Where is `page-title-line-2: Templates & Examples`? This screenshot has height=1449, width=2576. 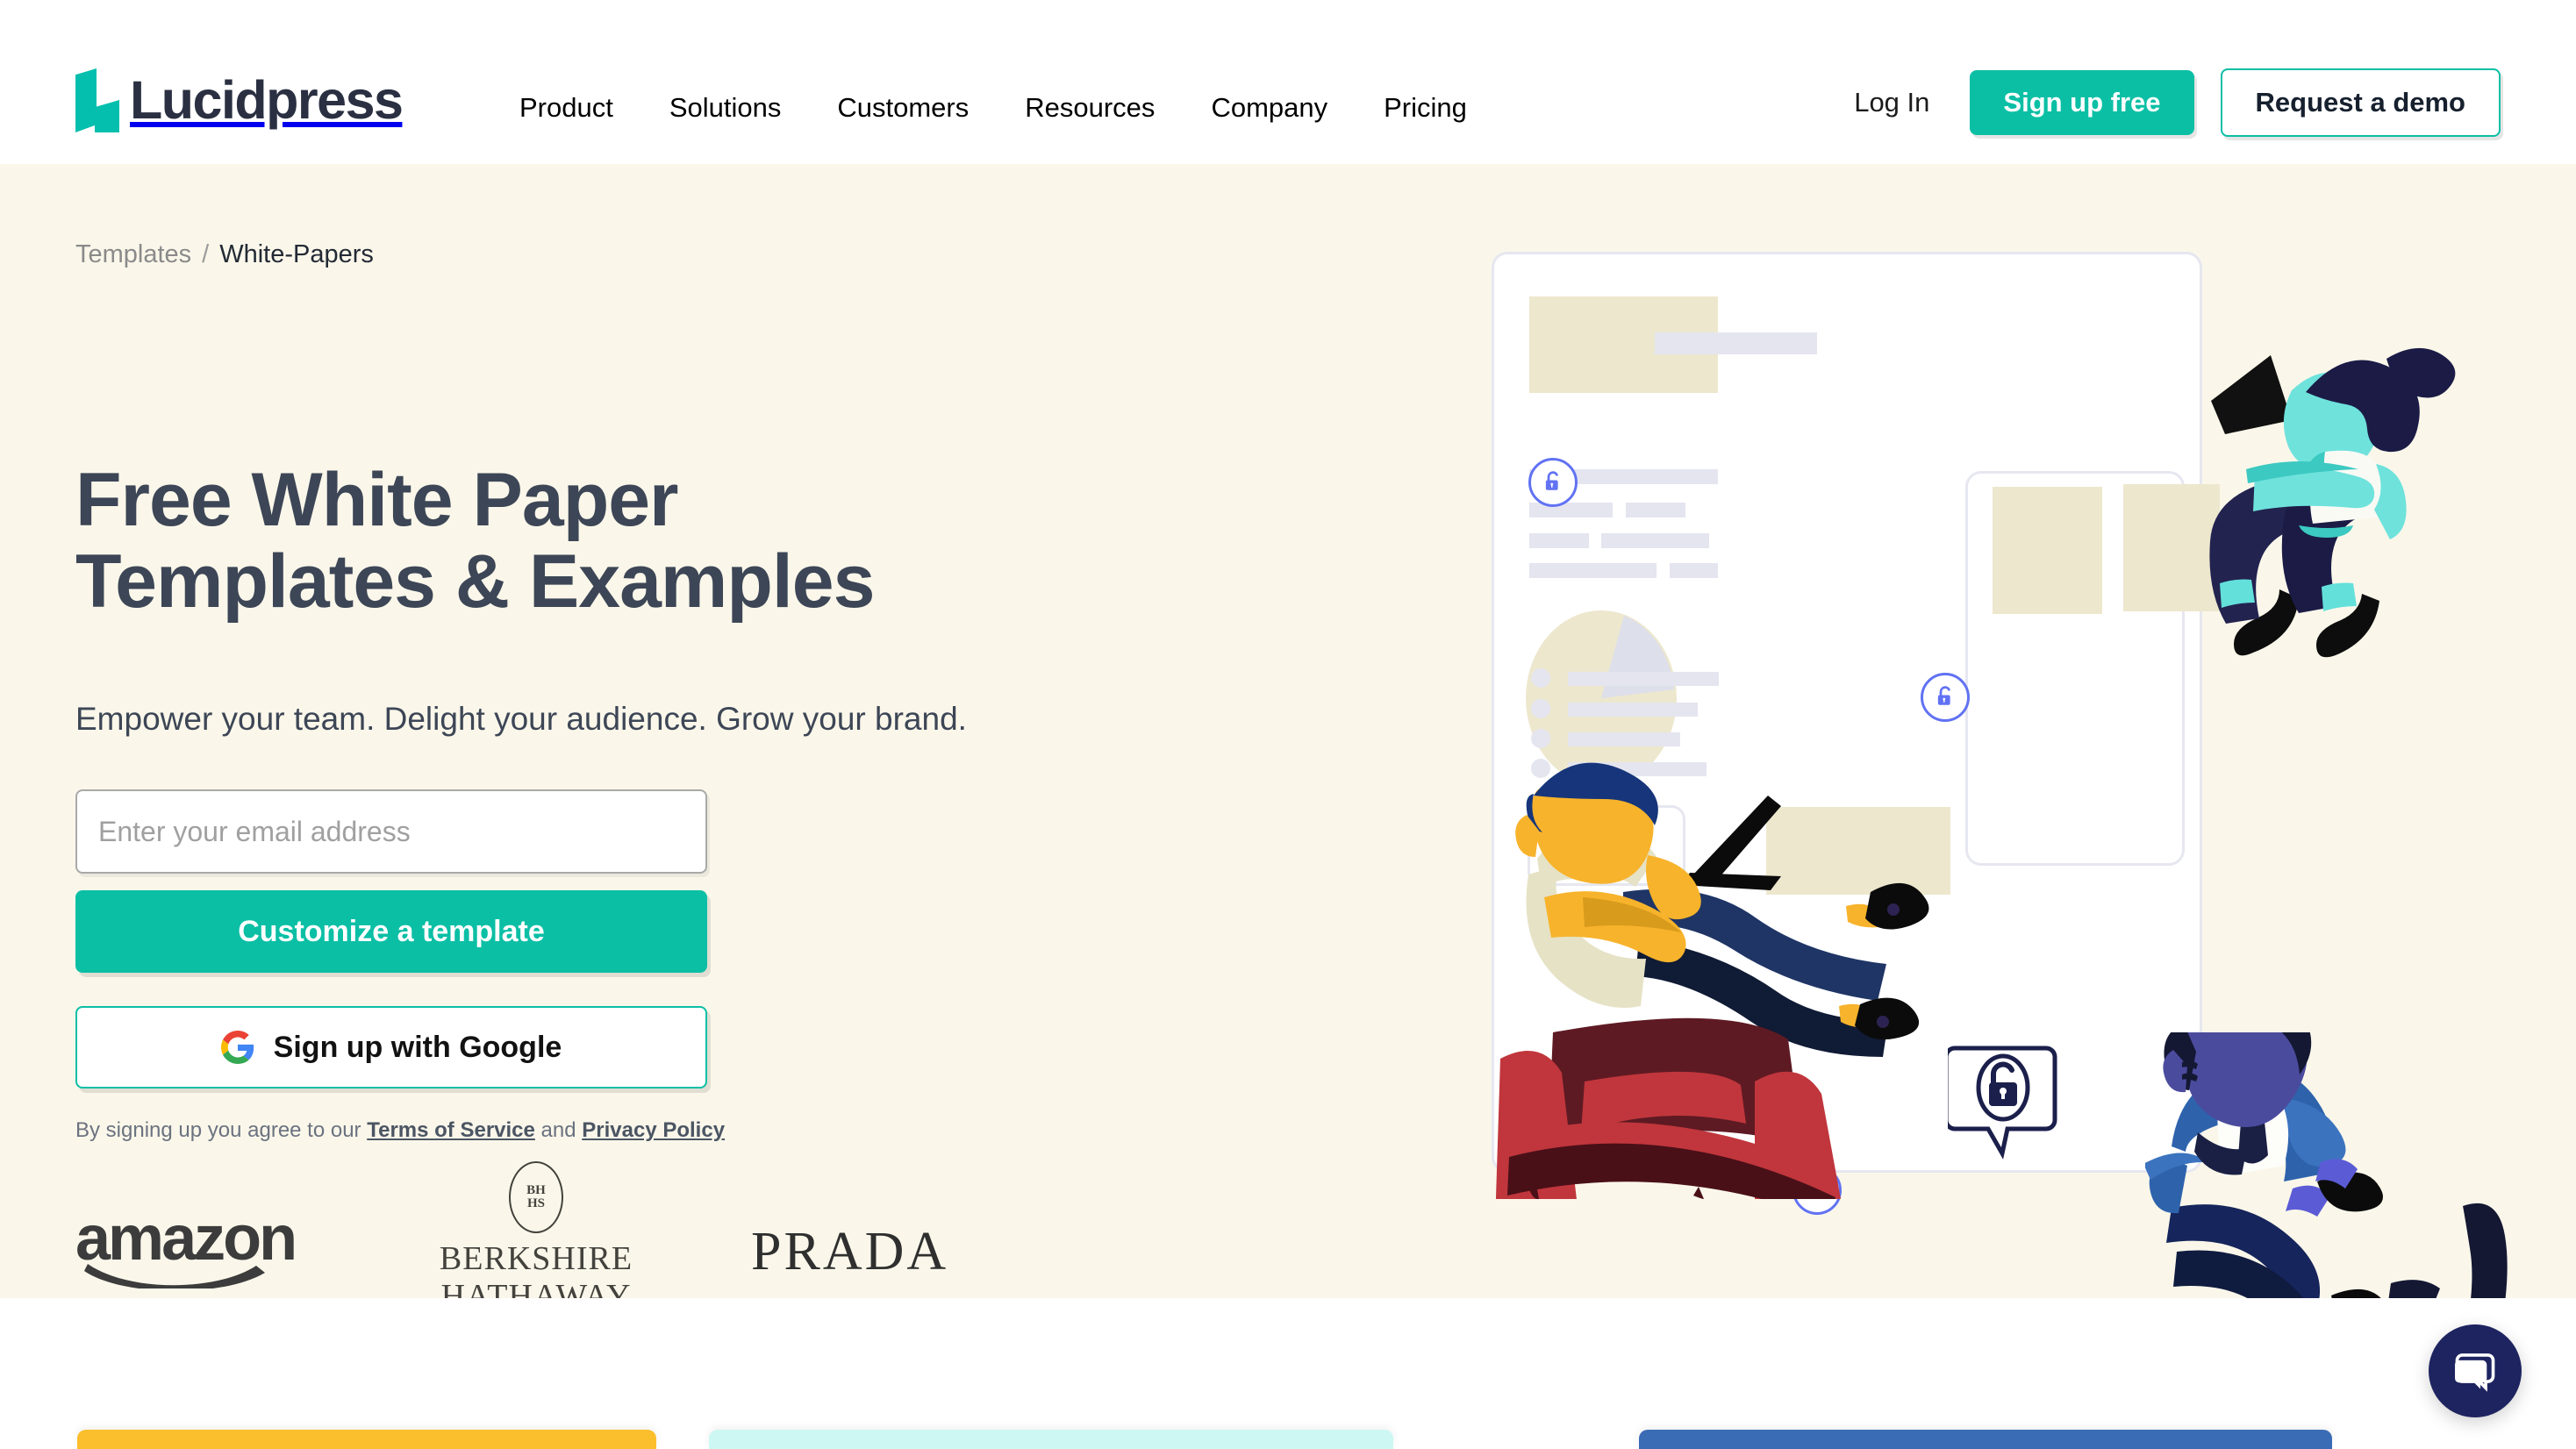 page-title-line-2: Templates & Examples is located at coordinates (475, 581).